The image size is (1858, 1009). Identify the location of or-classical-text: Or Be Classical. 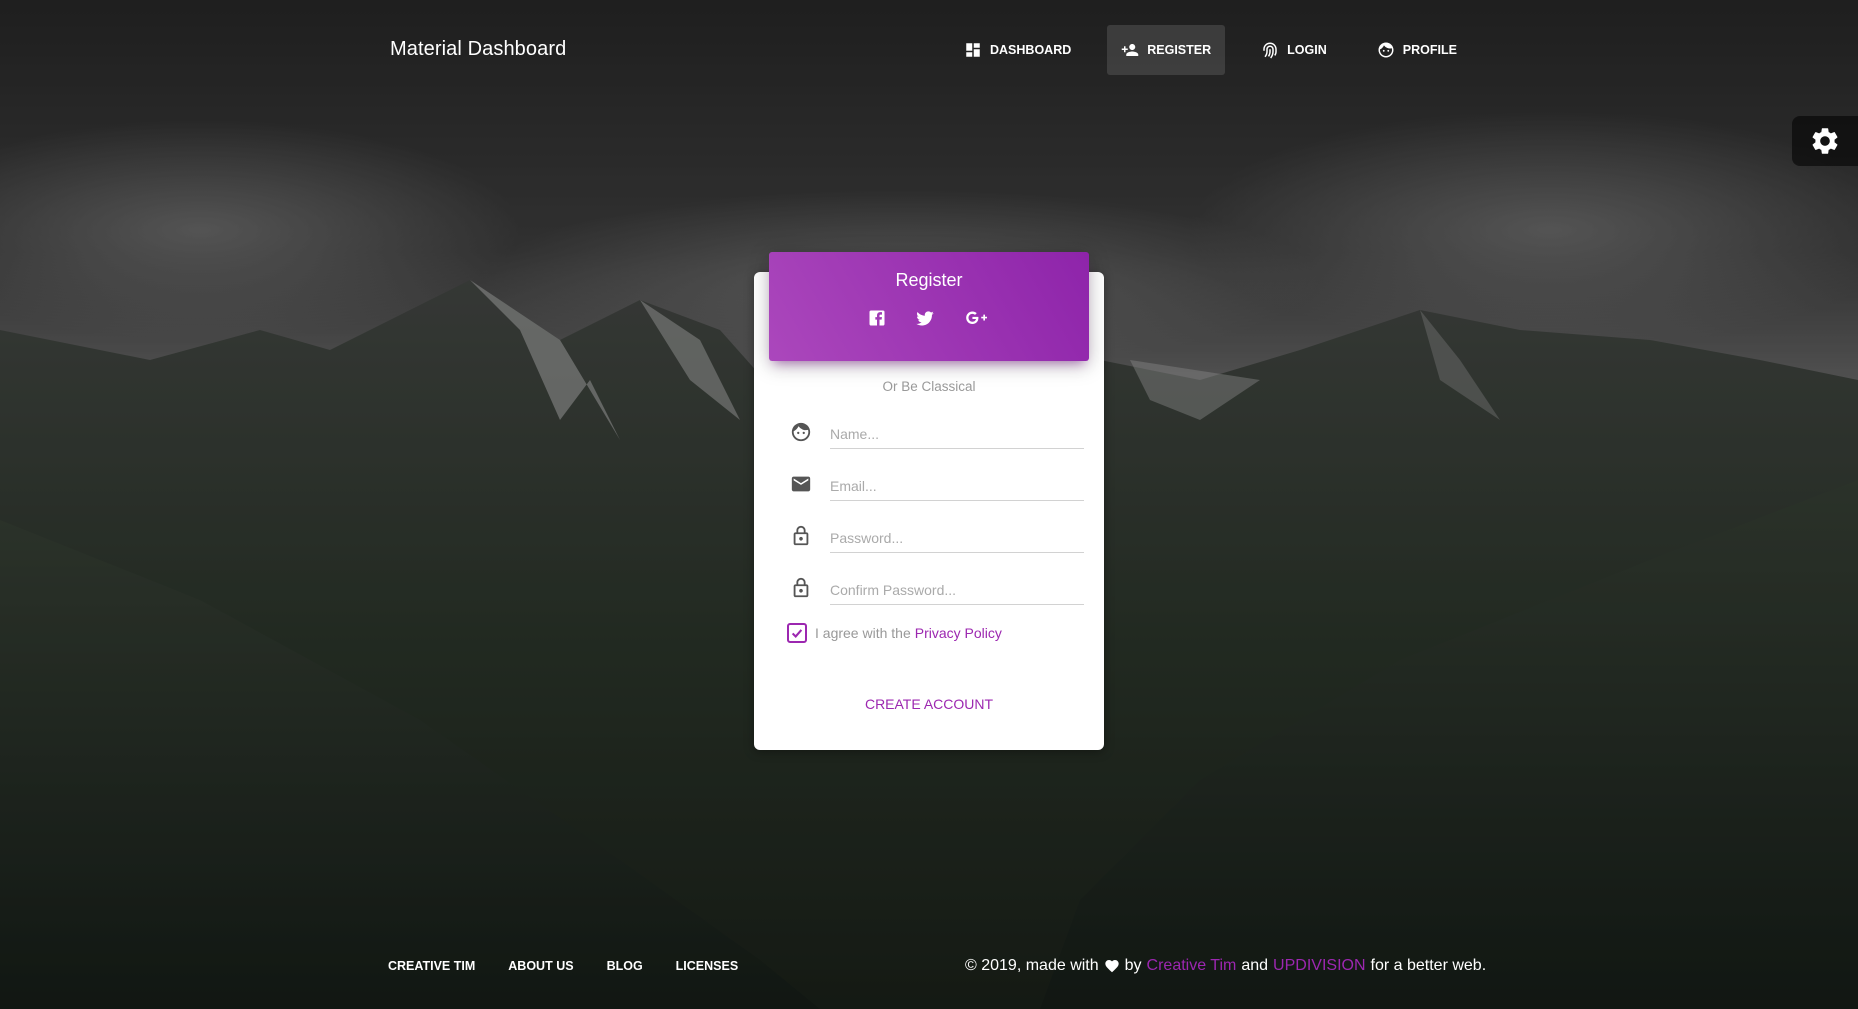
(929, 386).